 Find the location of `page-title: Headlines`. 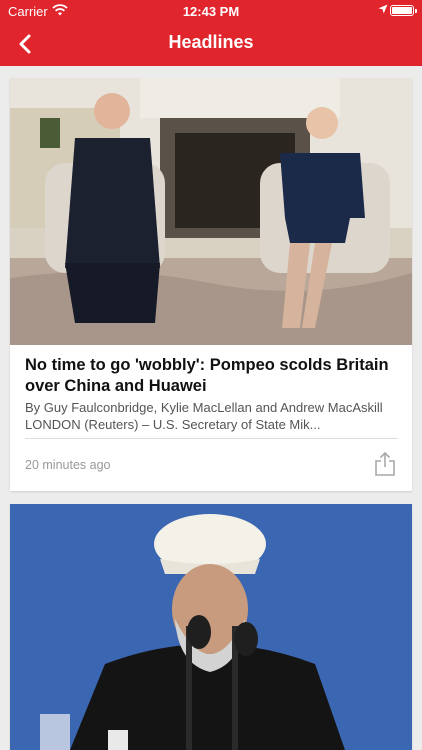

page-title: Headlines is located at coordinates (211, 42).